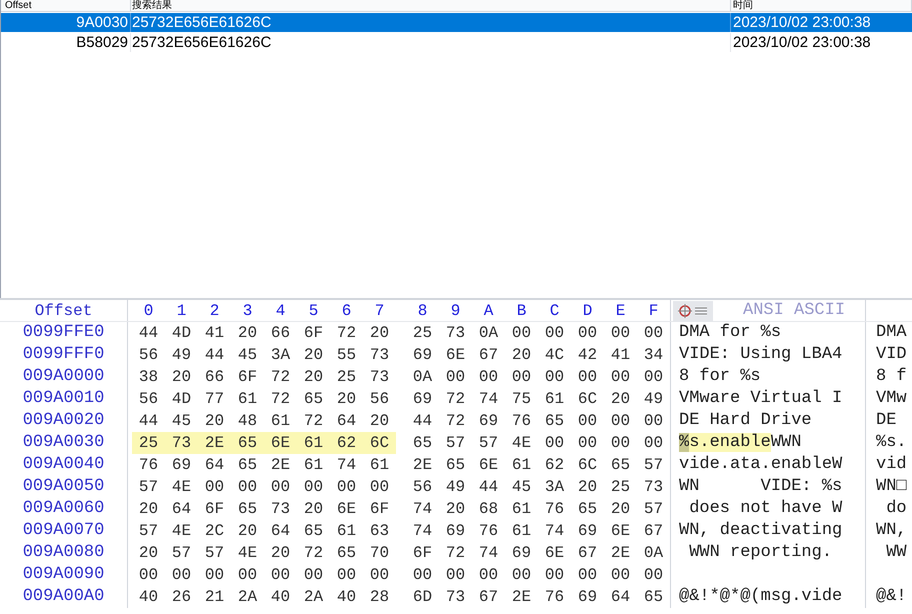 Image resolution: width=912 pixels, height=614 pixels. Describe the element at coordinates (181, 597) in the screenshot. I see `hex-byte: 26` at that location.